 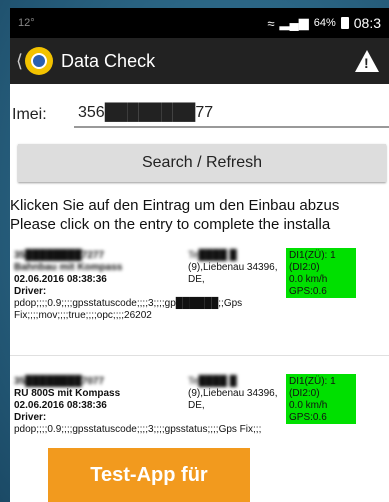 I want to click on entry-name: RU 800S mit Kompass, so click(x=67, y=393).